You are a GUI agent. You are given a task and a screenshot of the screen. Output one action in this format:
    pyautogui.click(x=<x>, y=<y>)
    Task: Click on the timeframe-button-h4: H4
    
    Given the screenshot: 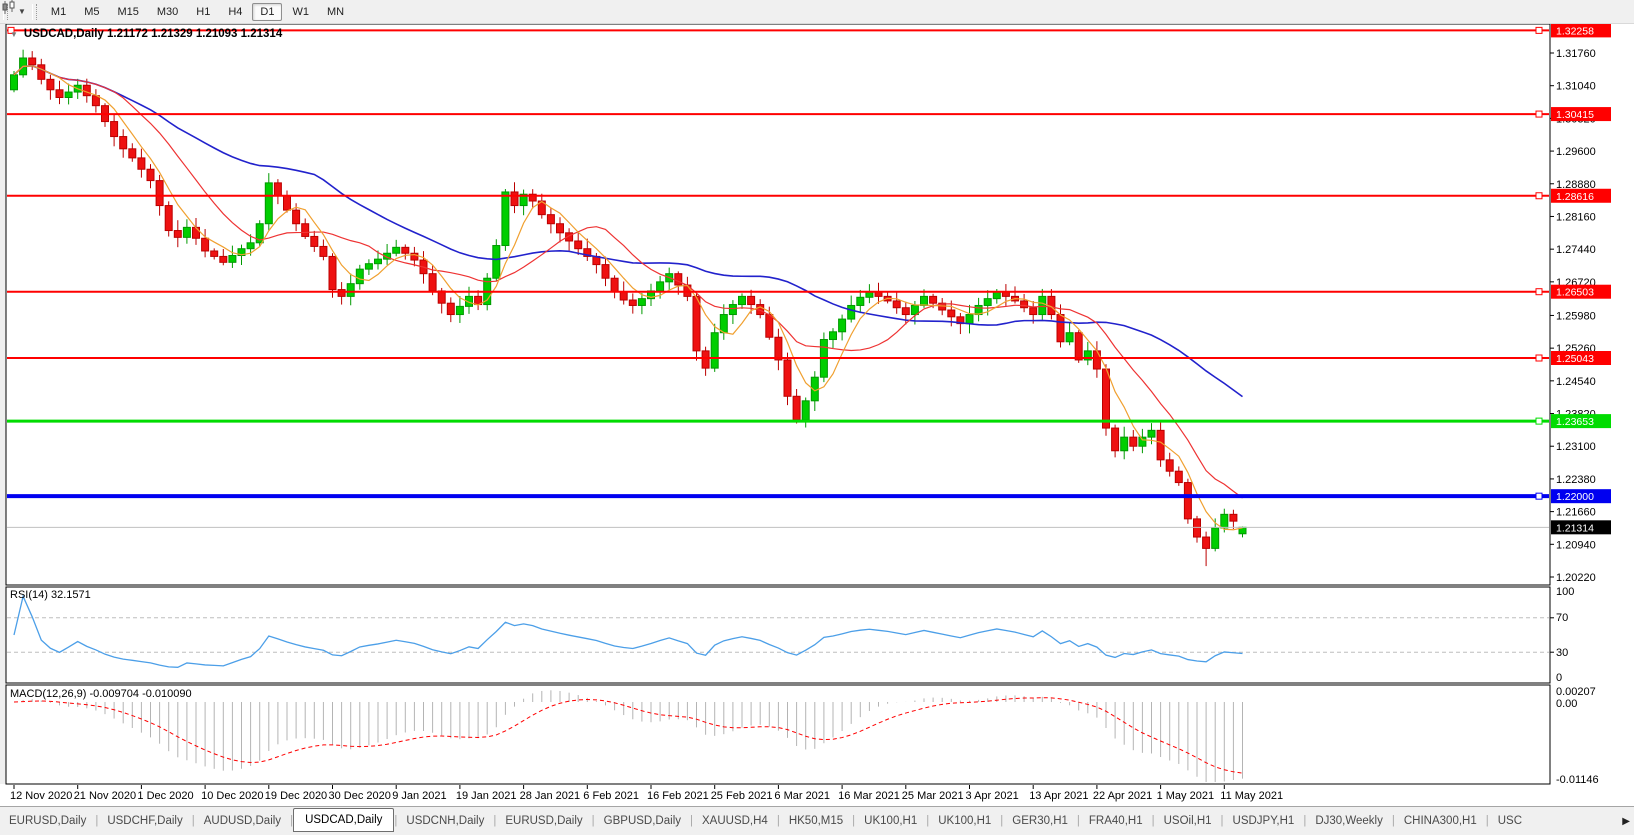 What is the action you would take?
    pyautogui.click(x=235, y=12)
    